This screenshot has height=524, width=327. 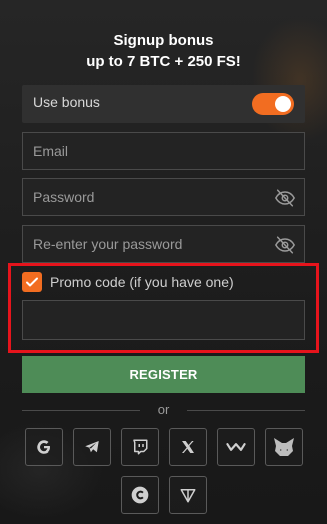 I want to click on use-bonus-row: Use bonus, so click(x=163, y=104).